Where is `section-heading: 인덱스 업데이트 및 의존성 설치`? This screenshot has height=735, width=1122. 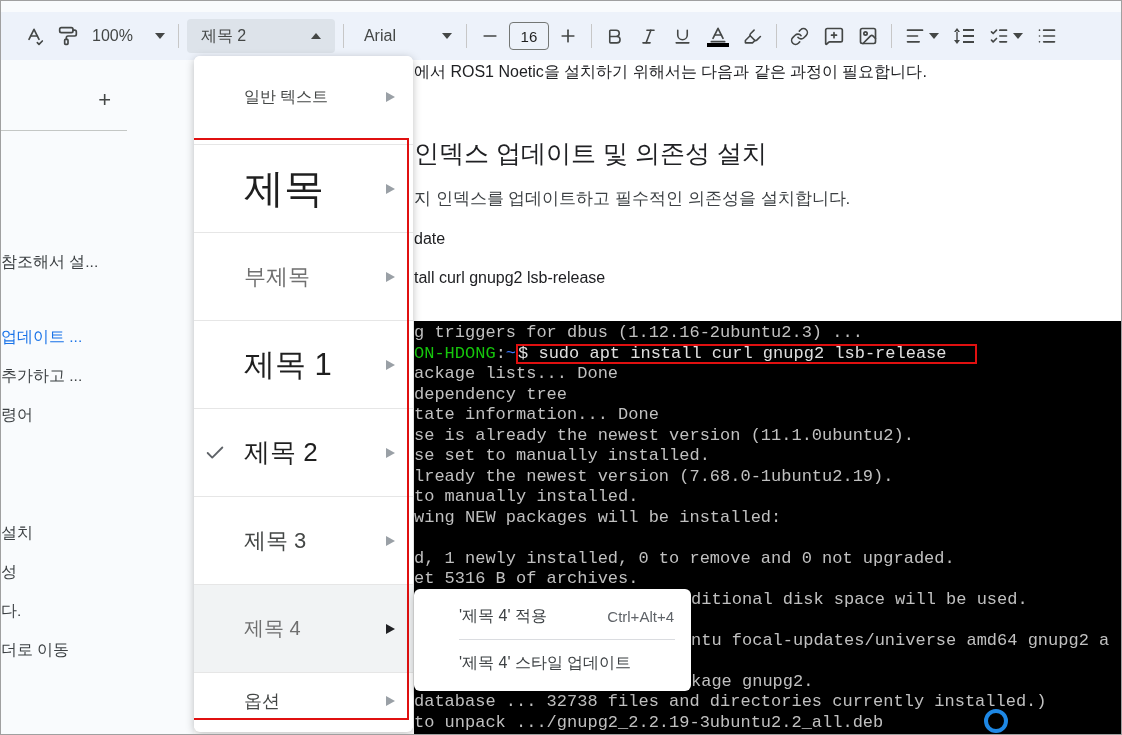
section-heading: 인덱스 업데이트 및 의존성 설치 is located at coordinates (591, 153).